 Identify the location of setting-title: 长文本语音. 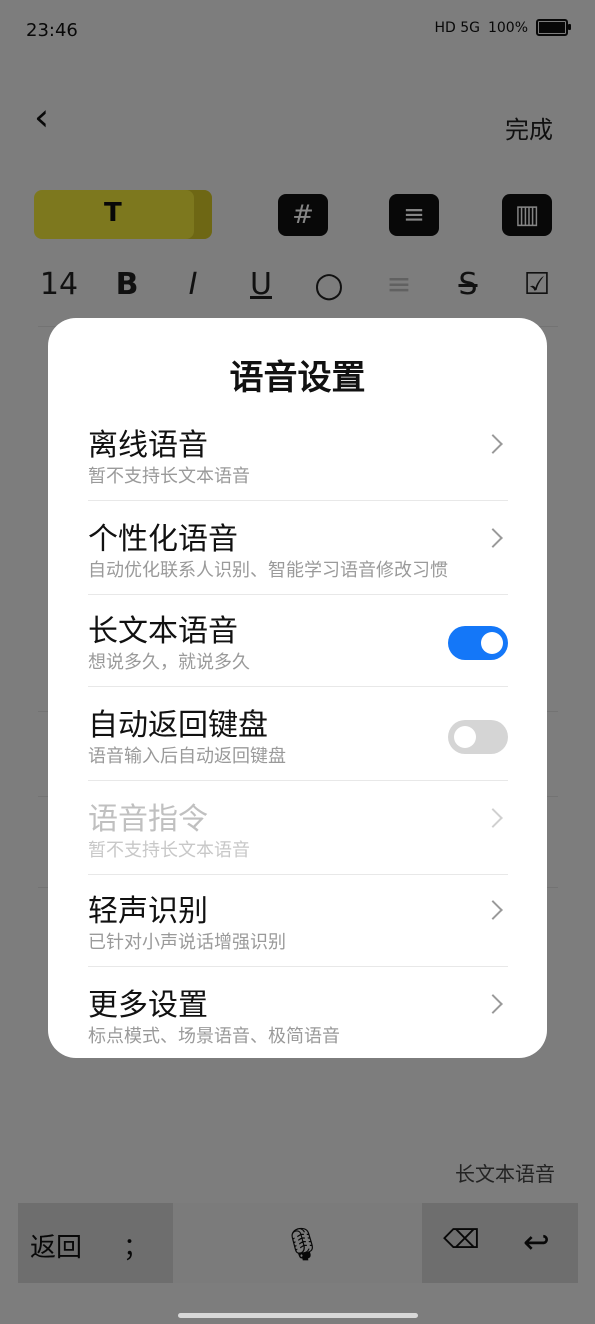
(163, 631).